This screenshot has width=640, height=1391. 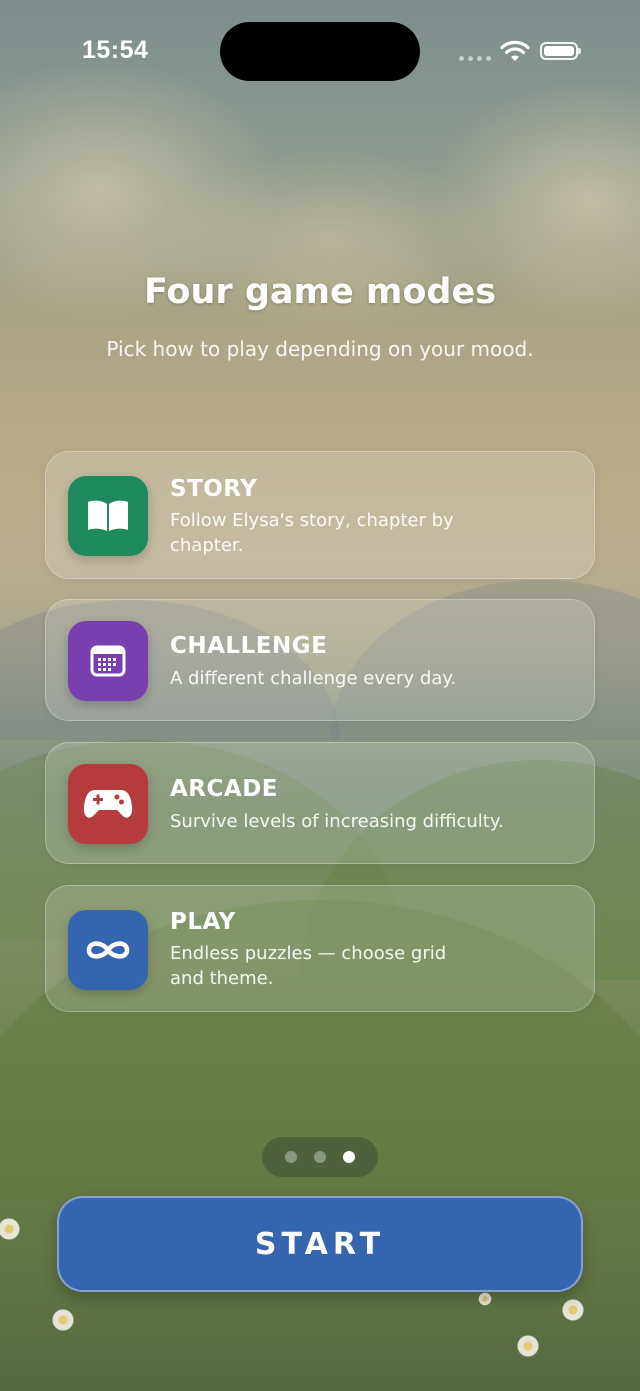 I want to click on dynamic-island, so click(x=320, y=51).